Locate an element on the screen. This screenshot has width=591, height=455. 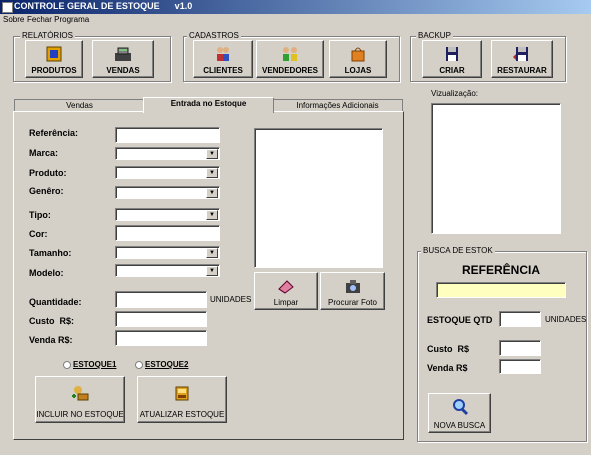
busca-custo-field is located at coordinates (520, 348).